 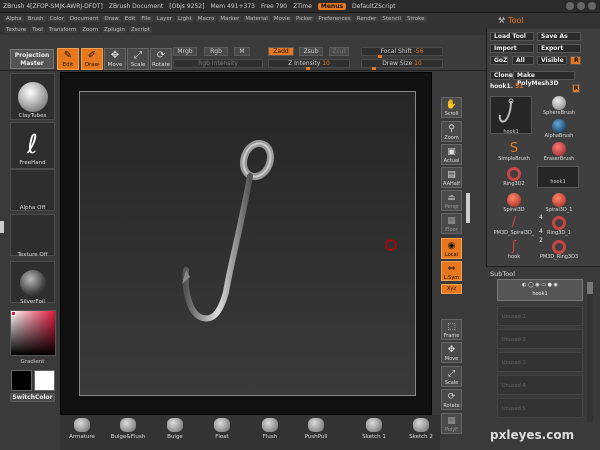 I want to click on subtool-unused-5: Unused 5, so click(x=540, y=408).